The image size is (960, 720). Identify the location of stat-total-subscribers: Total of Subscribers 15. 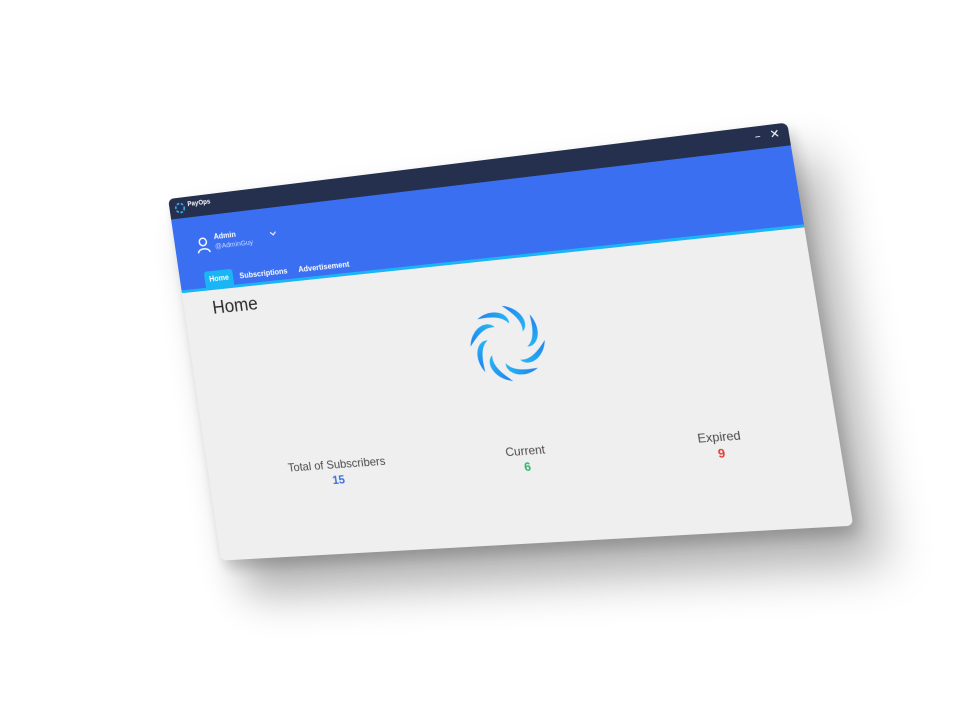
(338, 472).